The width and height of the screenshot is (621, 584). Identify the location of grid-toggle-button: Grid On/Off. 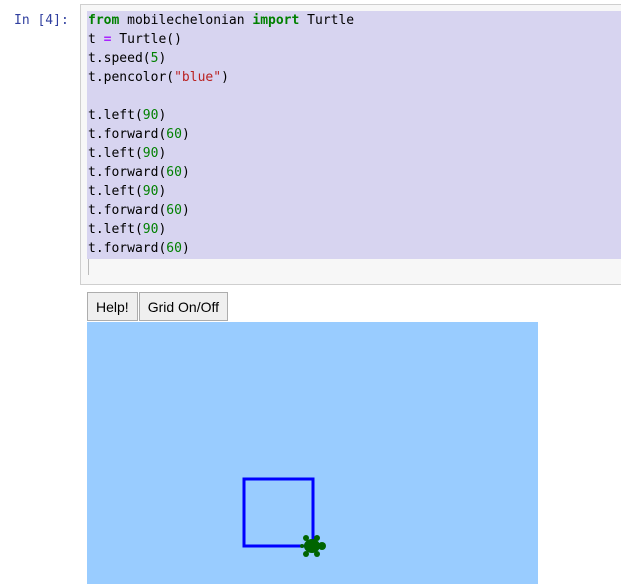
(183, 306).